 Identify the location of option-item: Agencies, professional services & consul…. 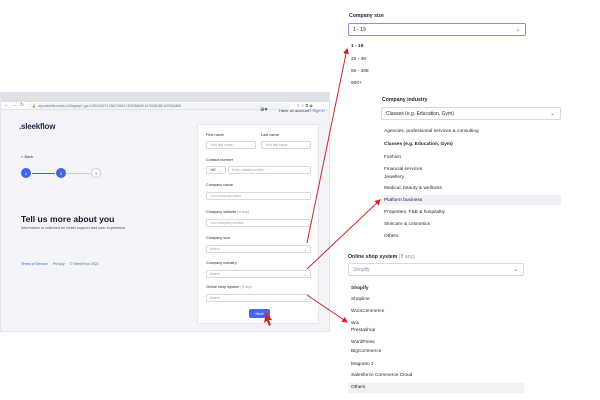
(431, 131).